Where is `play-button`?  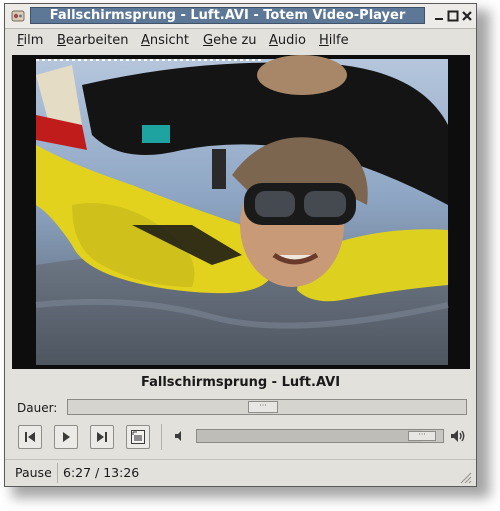 play-button is located at coordinates (66, 437).